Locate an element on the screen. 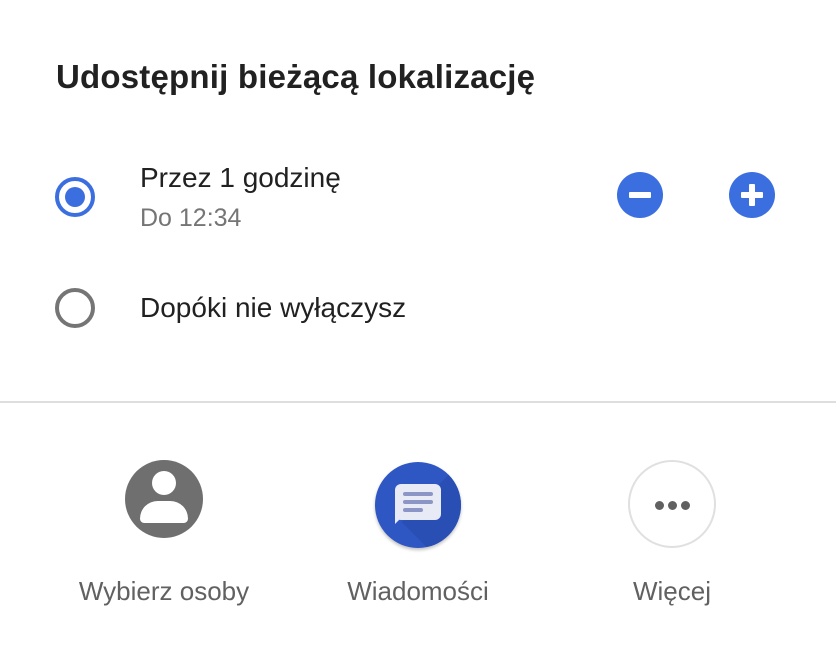  decrease-duration-button is located at coordinates (640, 195).